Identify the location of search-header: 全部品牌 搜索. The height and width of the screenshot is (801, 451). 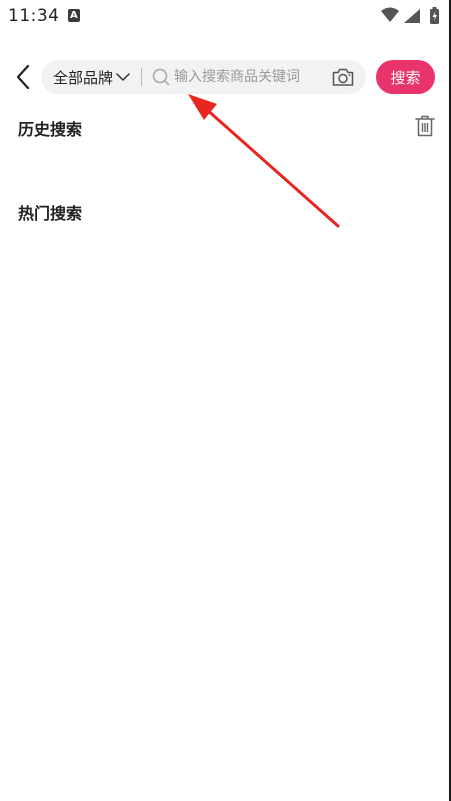
(225, 77).